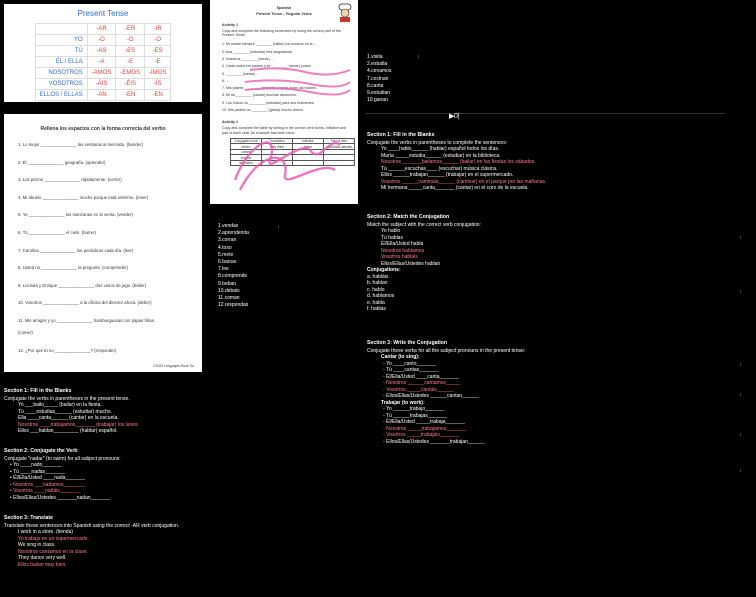  I want to click on chef-icon, so click(345, 12).